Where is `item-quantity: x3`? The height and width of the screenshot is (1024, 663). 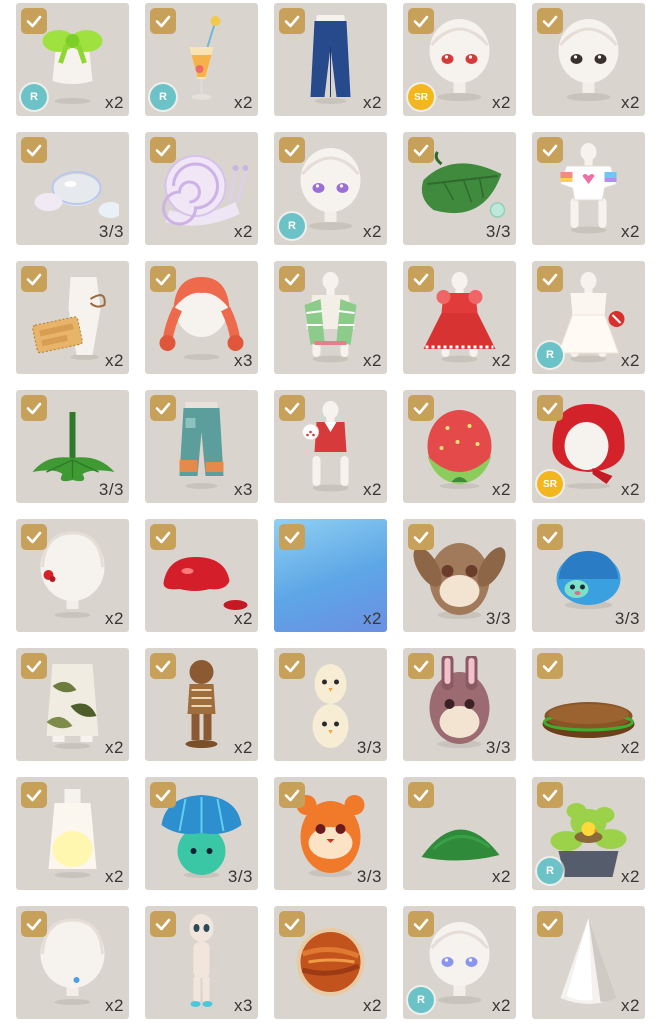
item-quantity: x3 is located at coordinates (243, 1005).